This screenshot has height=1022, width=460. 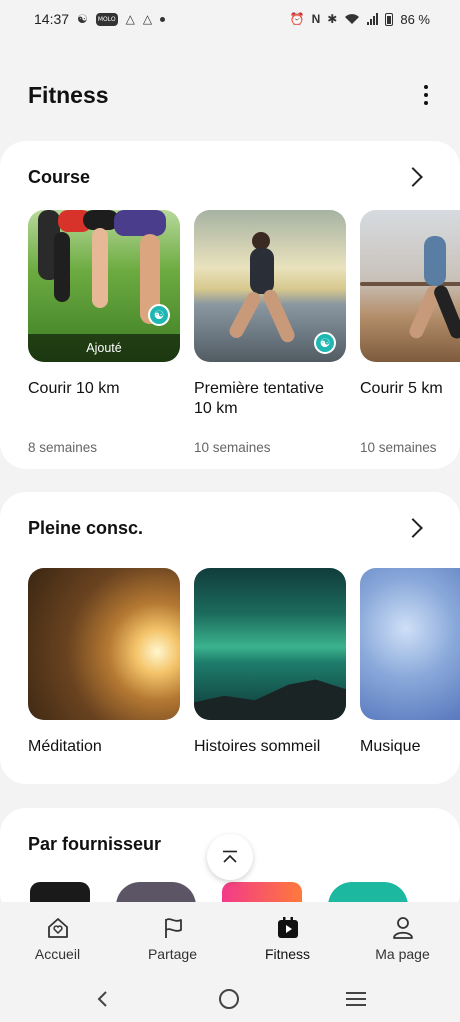 What do you see at coordinates (52, 19) in the screenshot?
I see `status-time: 14:37` at bounding box center [52, 19].